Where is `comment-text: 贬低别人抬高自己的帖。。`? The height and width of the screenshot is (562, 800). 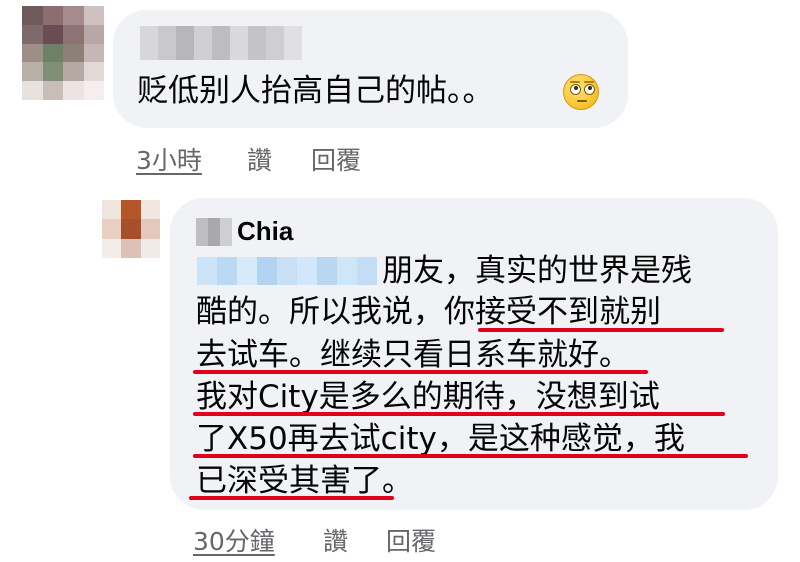
comment-text: 贬低别人抬高自己的帖。。 is located at coordinates (315, 91).